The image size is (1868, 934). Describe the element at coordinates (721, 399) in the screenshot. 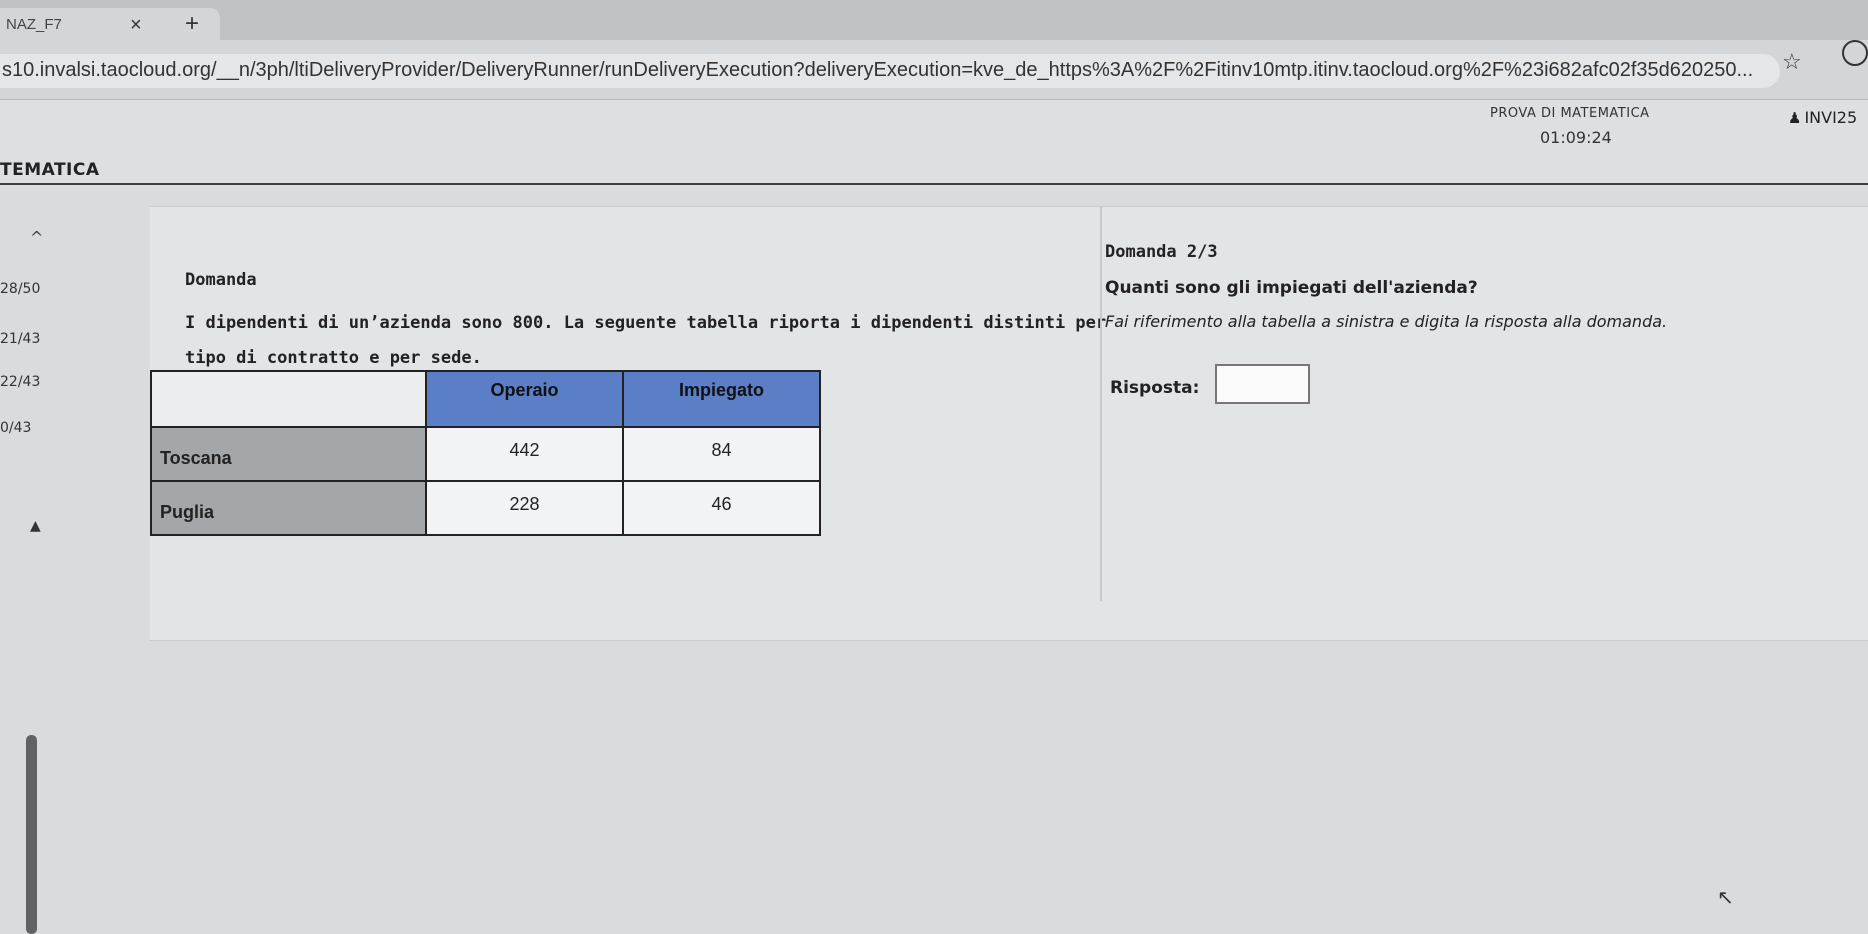

I see `column-header-impiegato: Impiegato` at that location.